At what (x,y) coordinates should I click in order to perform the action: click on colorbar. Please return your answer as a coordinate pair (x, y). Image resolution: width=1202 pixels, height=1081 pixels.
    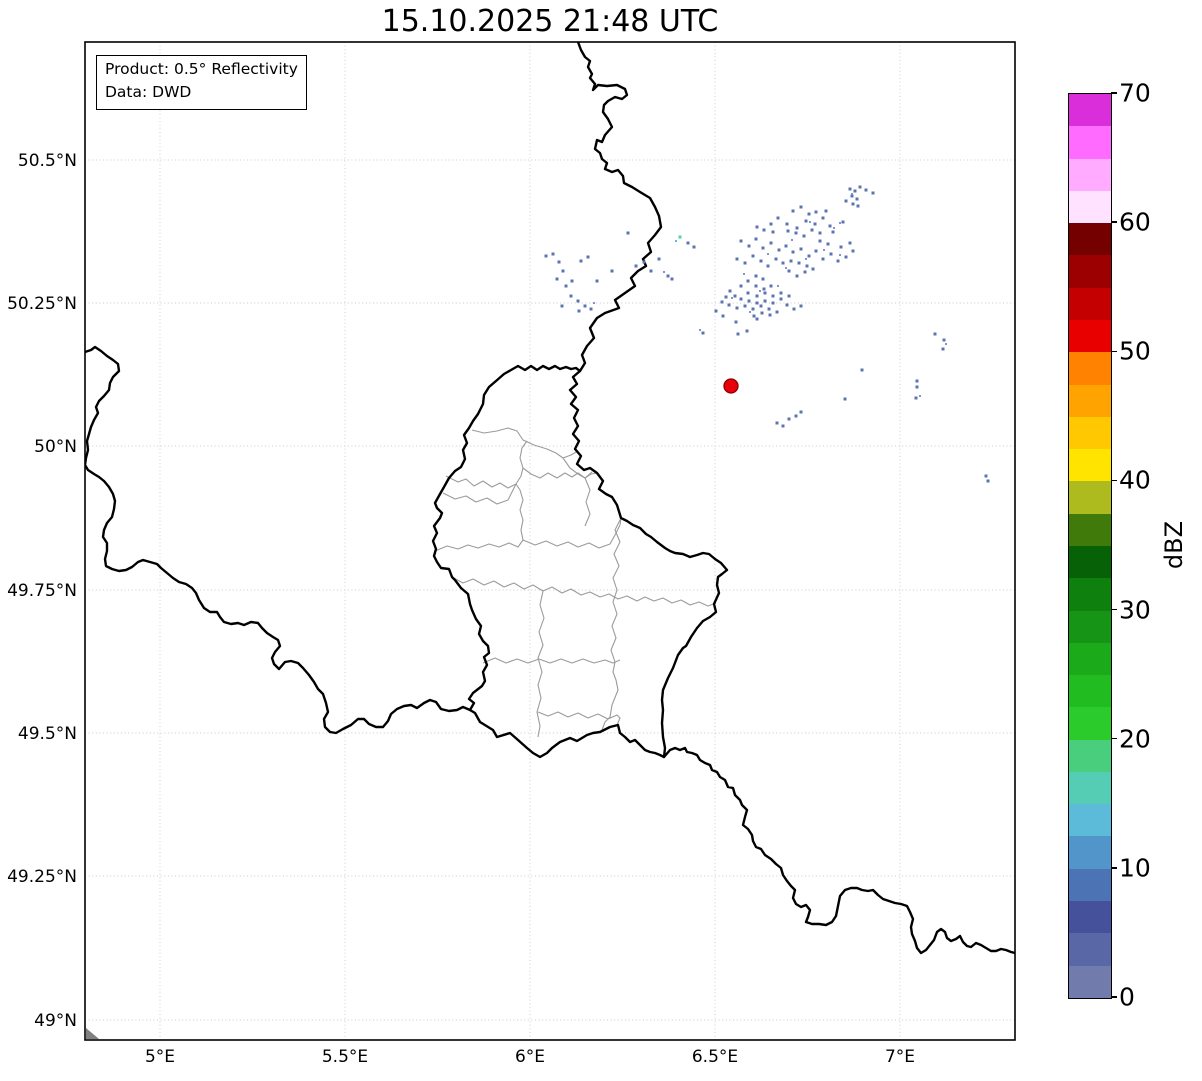
    Looking at the image, I should click on (1090, 546).